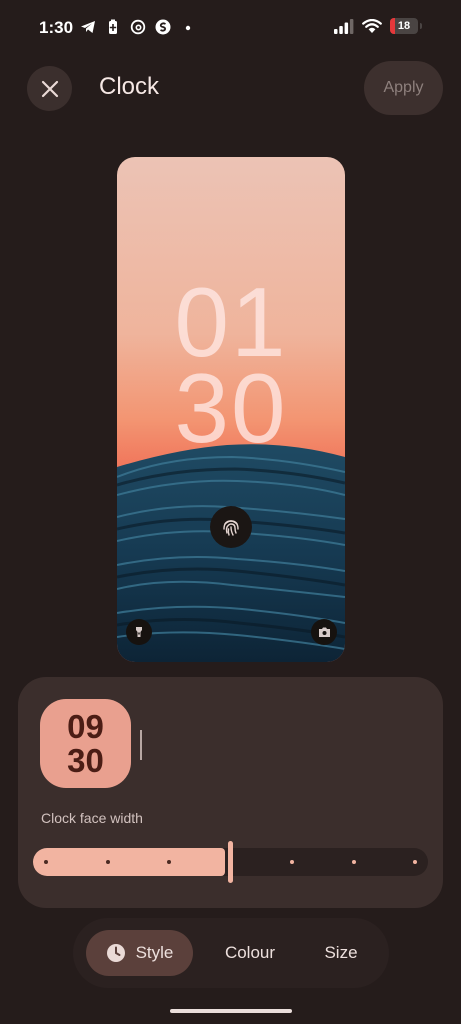 Image resolution: width=461 pixels, height=1024 pixels. Describe the element at coordinates (154, 952) in the screenshot. I see `tab-style-label: Style` at that location.